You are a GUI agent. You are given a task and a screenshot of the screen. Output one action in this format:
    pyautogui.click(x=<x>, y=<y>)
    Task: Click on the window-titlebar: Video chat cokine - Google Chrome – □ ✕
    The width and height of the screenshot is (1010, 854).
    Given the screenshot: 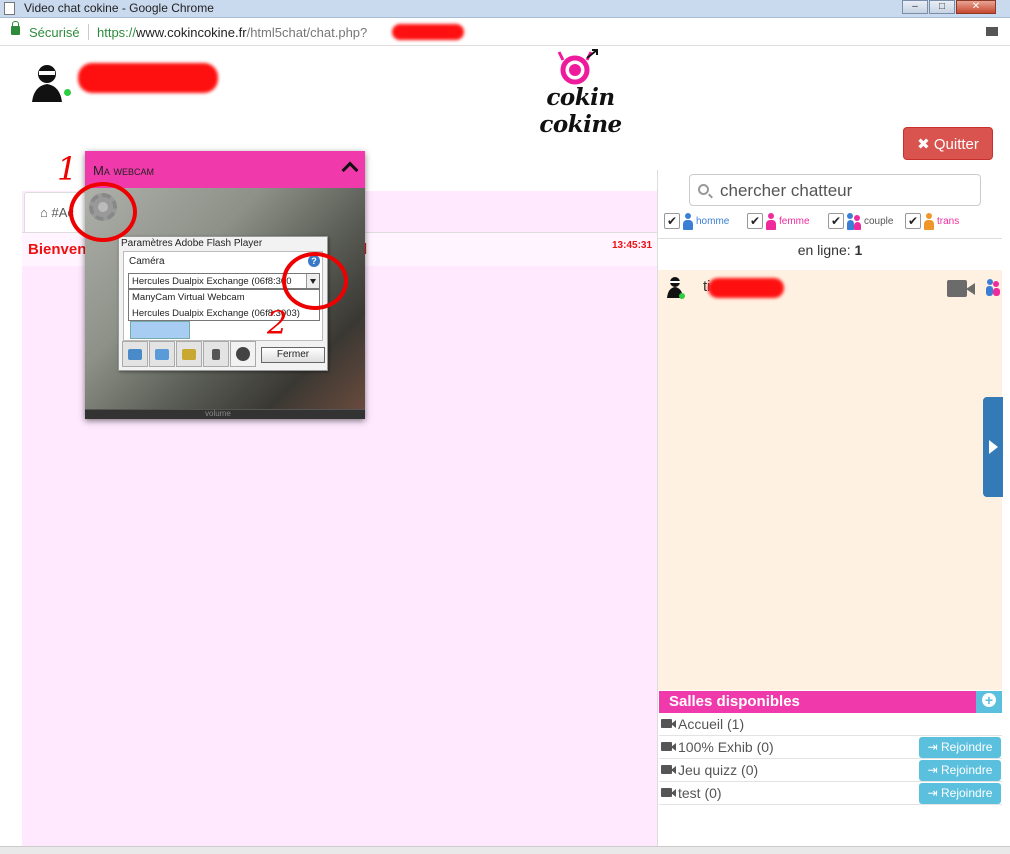 What is the action you would take?
    pyautogui.click(x=505, y=9)
    